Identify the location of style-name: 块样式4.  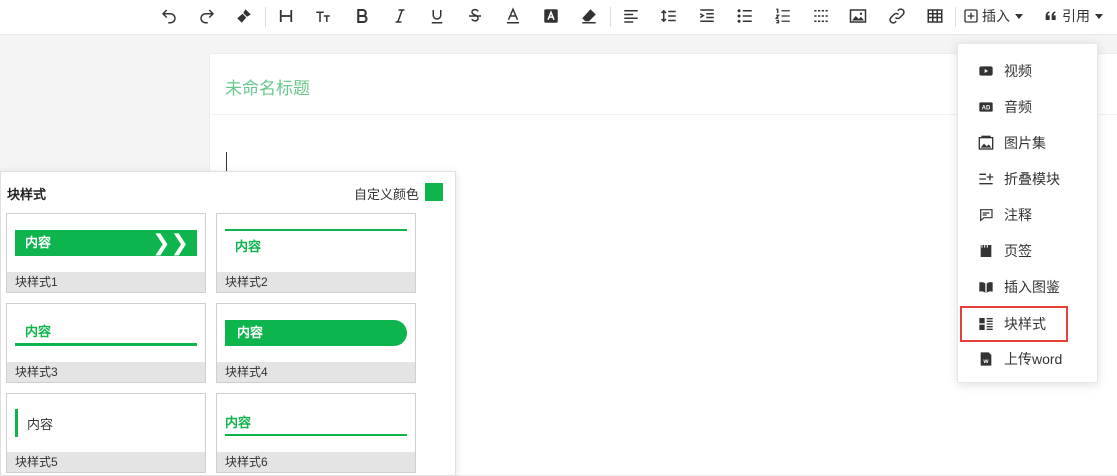
(316, 372).